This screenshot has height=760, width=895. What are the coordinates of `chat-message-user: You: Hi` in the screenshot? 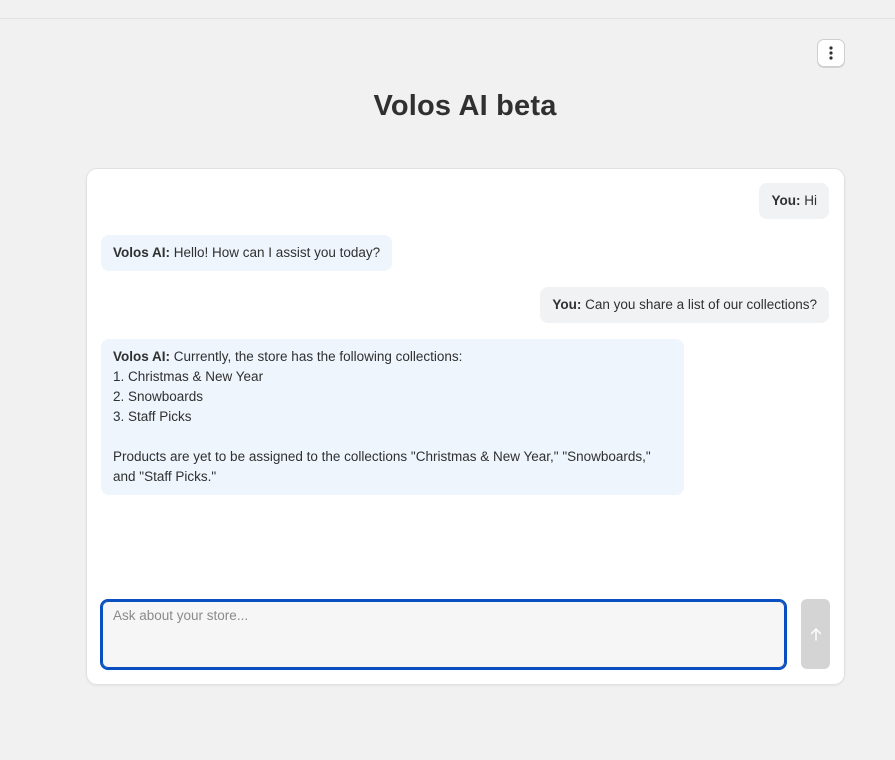 It's located at (794, 201).